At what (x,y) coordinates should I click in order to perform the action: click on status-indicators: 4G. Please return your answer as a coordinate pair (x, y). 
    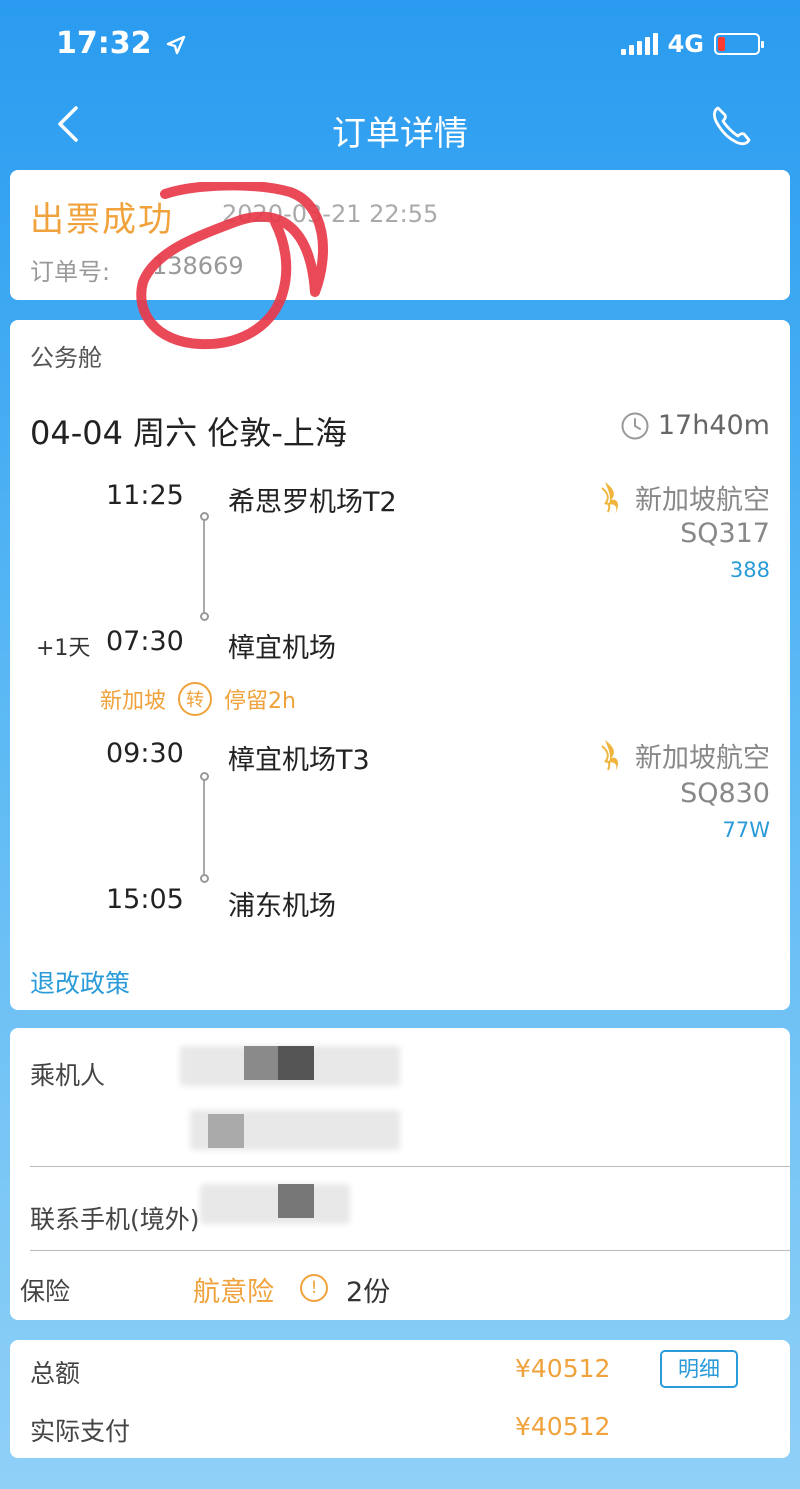
    Looking at the image, I should click on (692, 44).